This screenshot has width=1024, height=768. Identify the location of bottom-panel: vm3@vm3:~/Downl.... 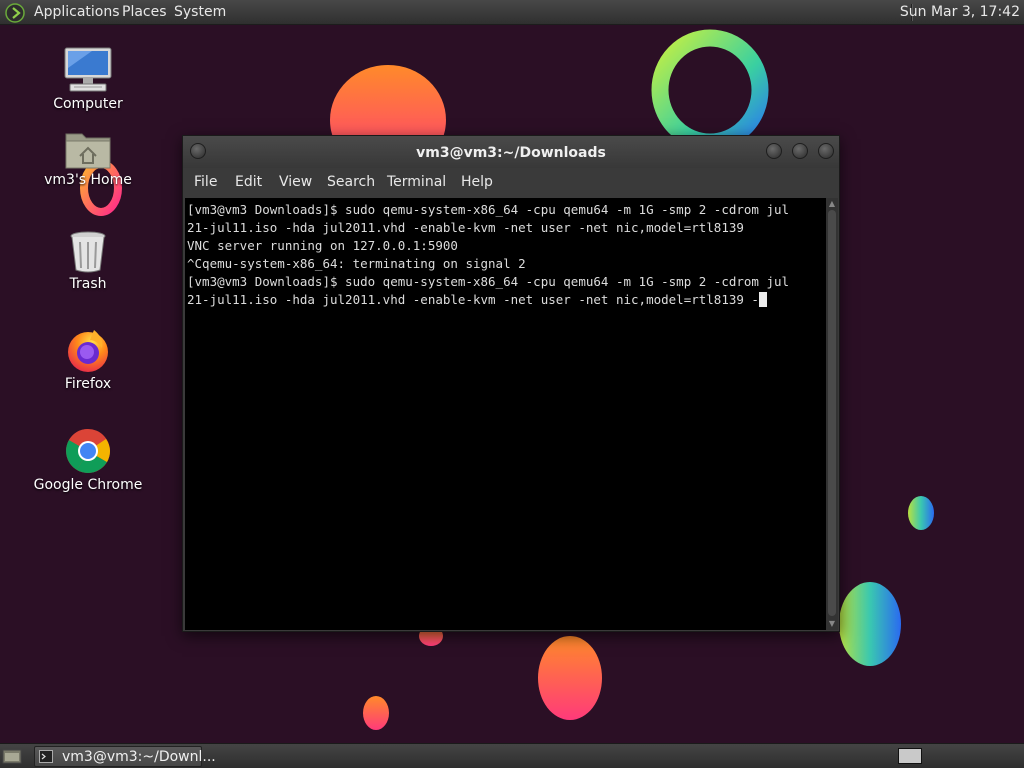
(512, 755).